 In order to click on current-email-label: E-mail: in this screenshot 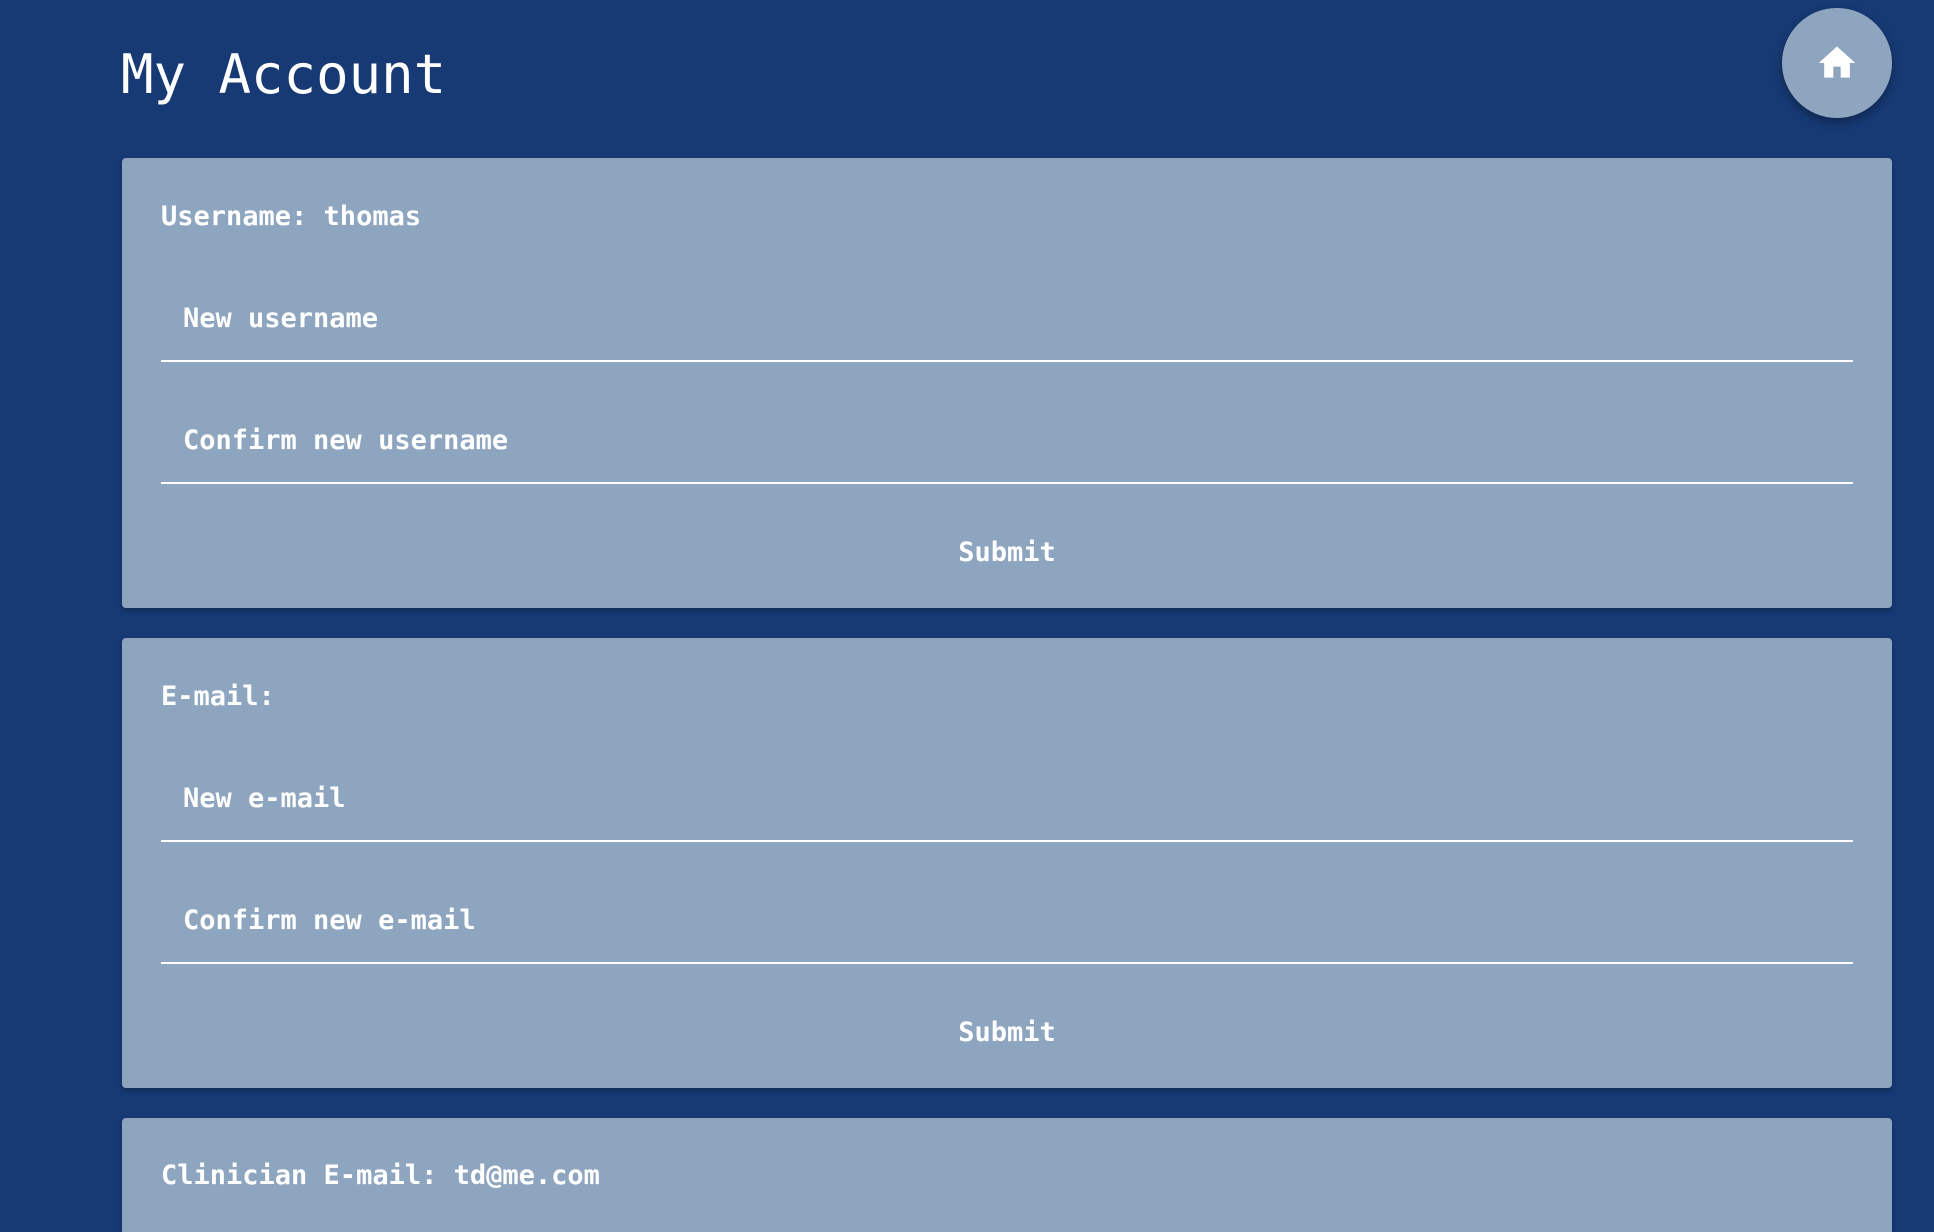, I will do `click(218, 696)`.